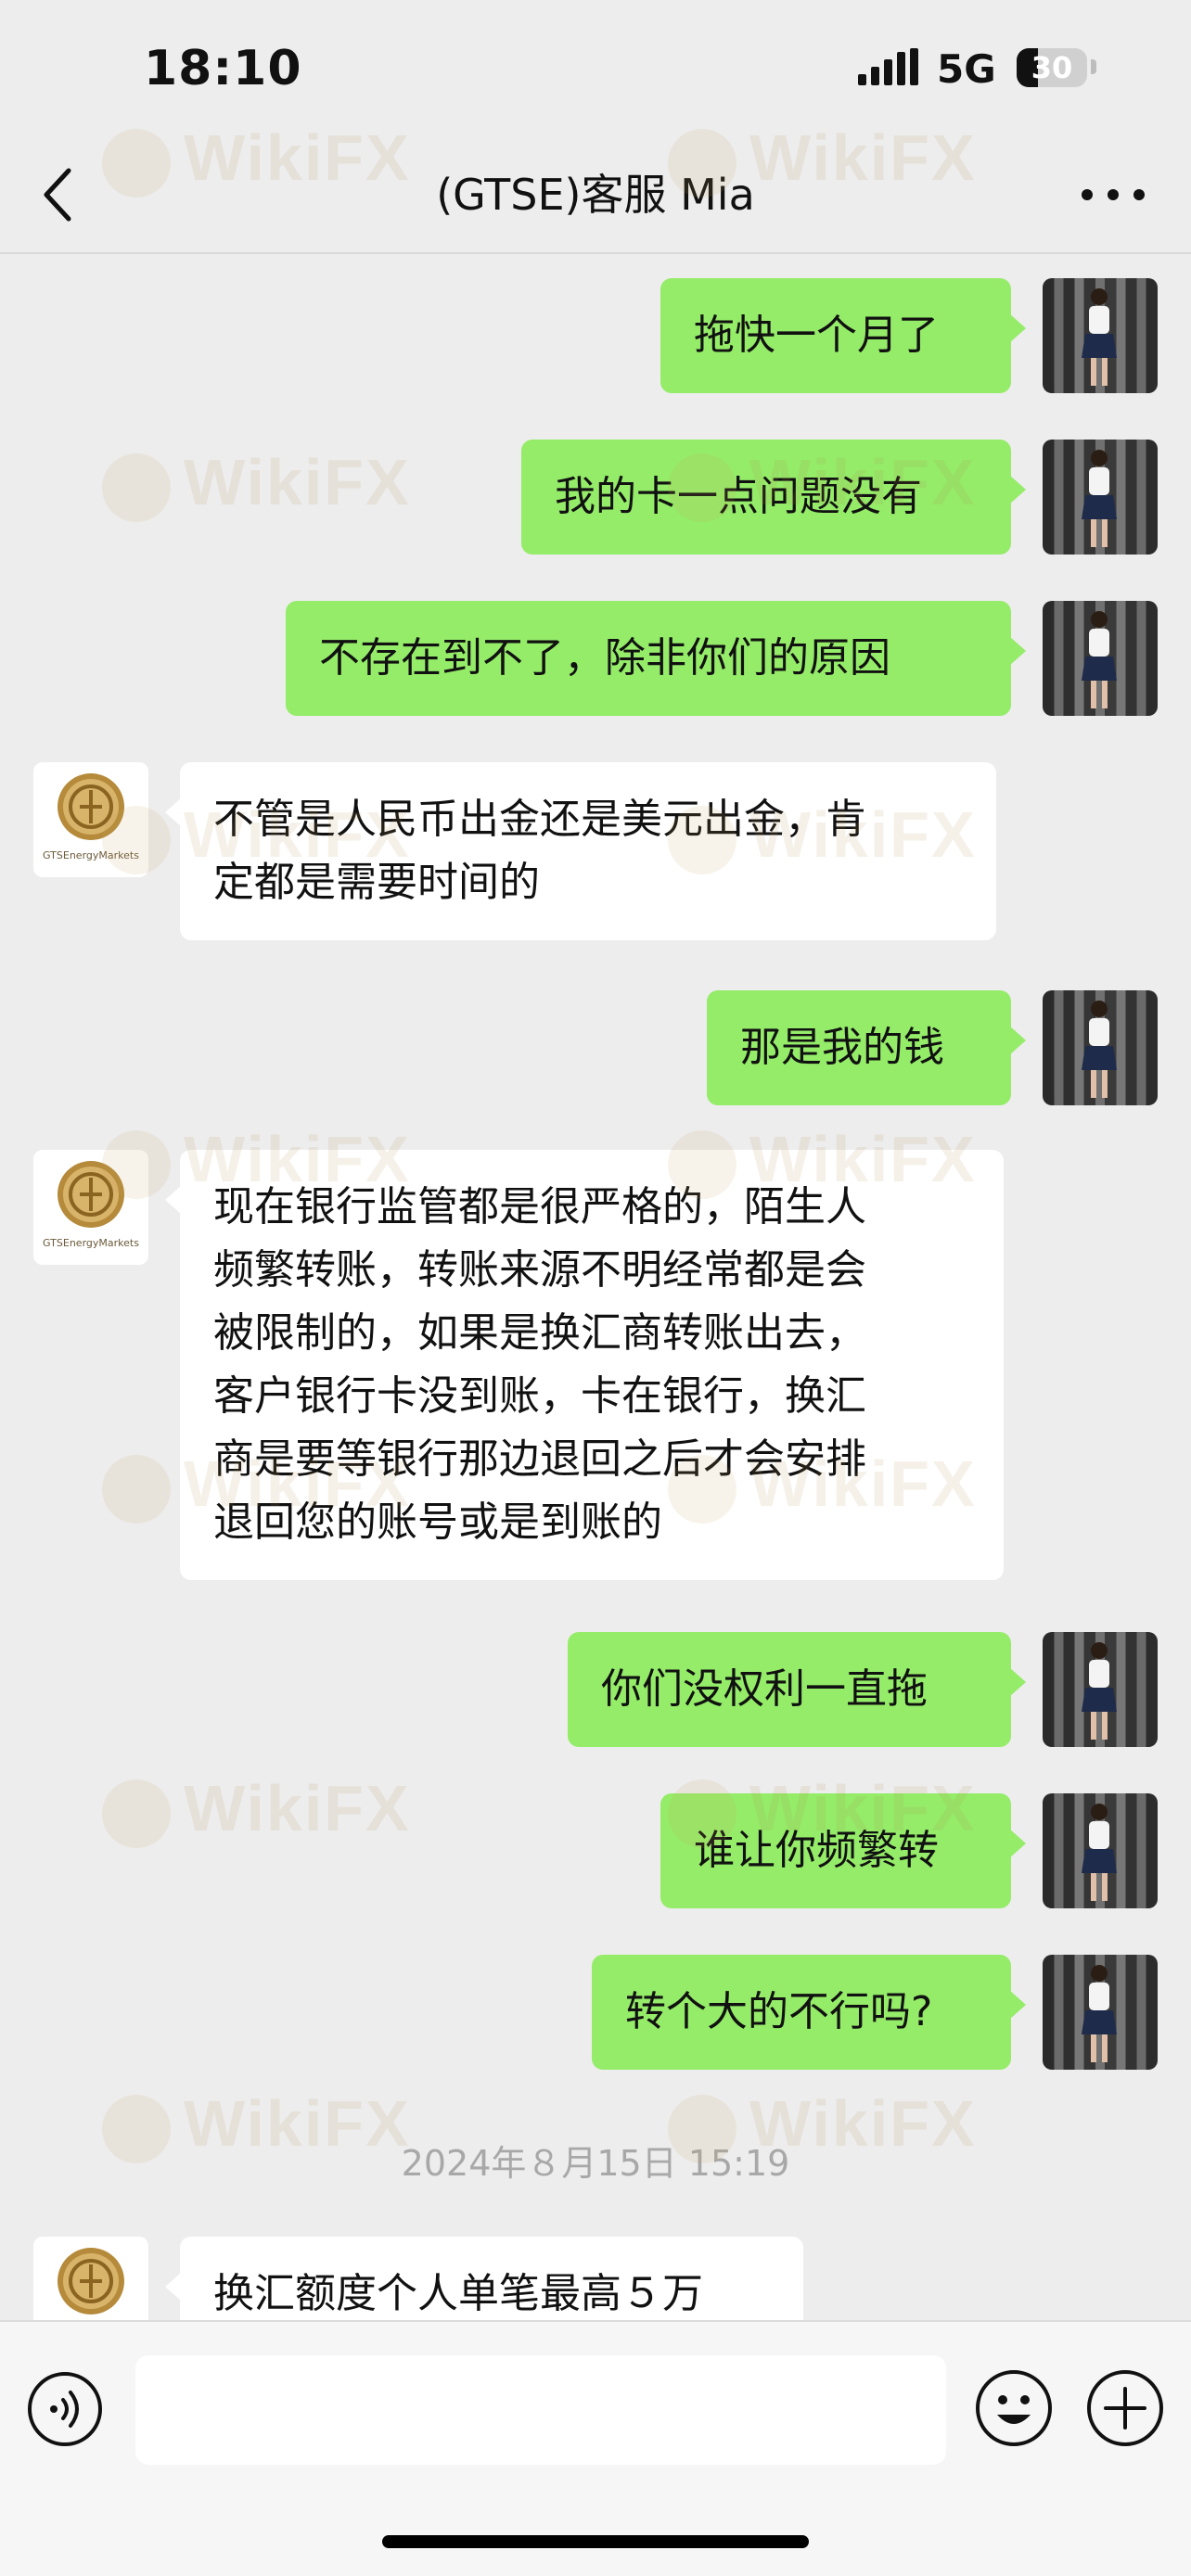  I want to click on network-type: 5G, so click(966, 69).